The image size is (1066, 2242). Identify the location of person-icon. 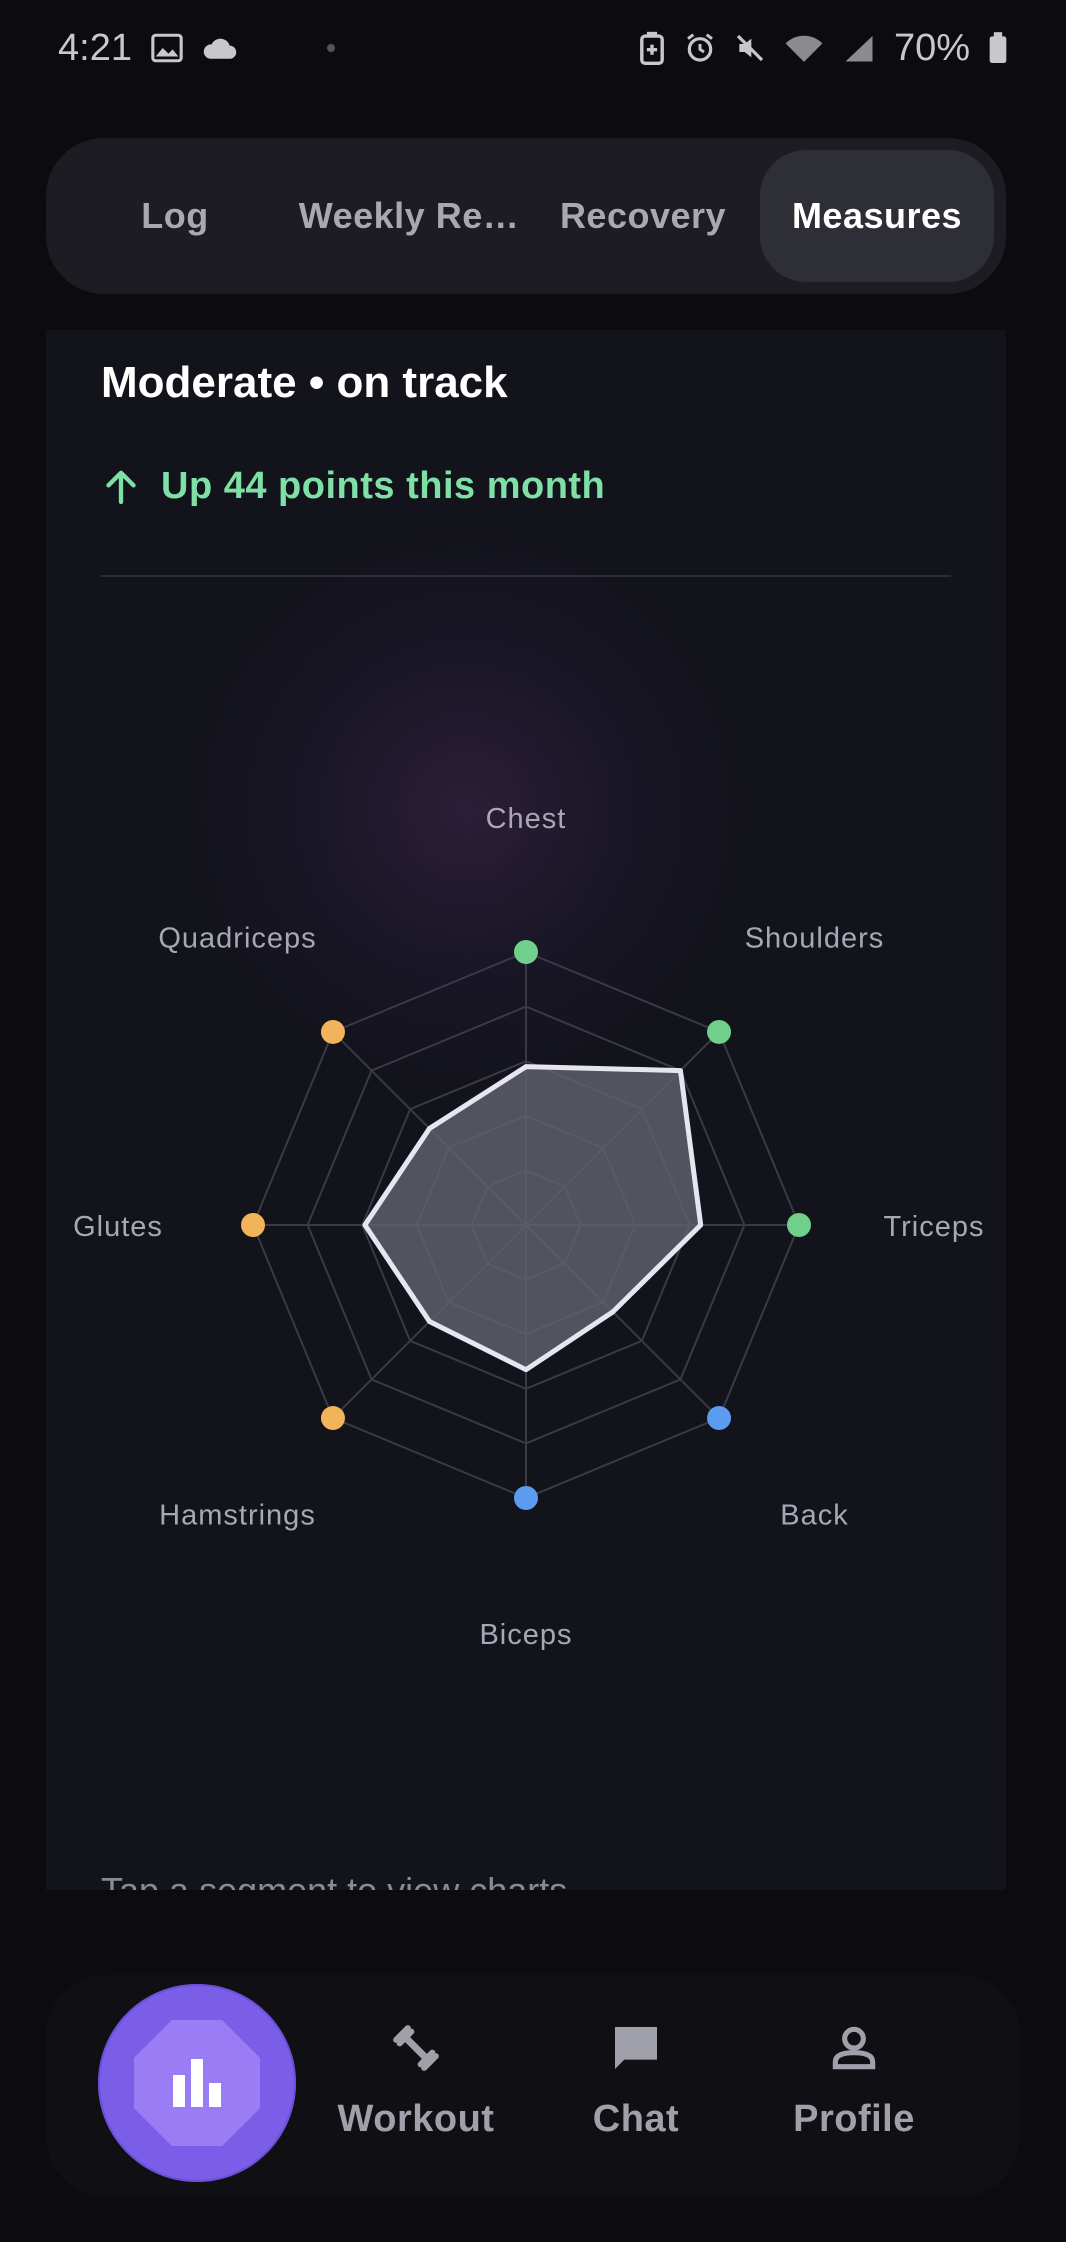
(854, 2048).